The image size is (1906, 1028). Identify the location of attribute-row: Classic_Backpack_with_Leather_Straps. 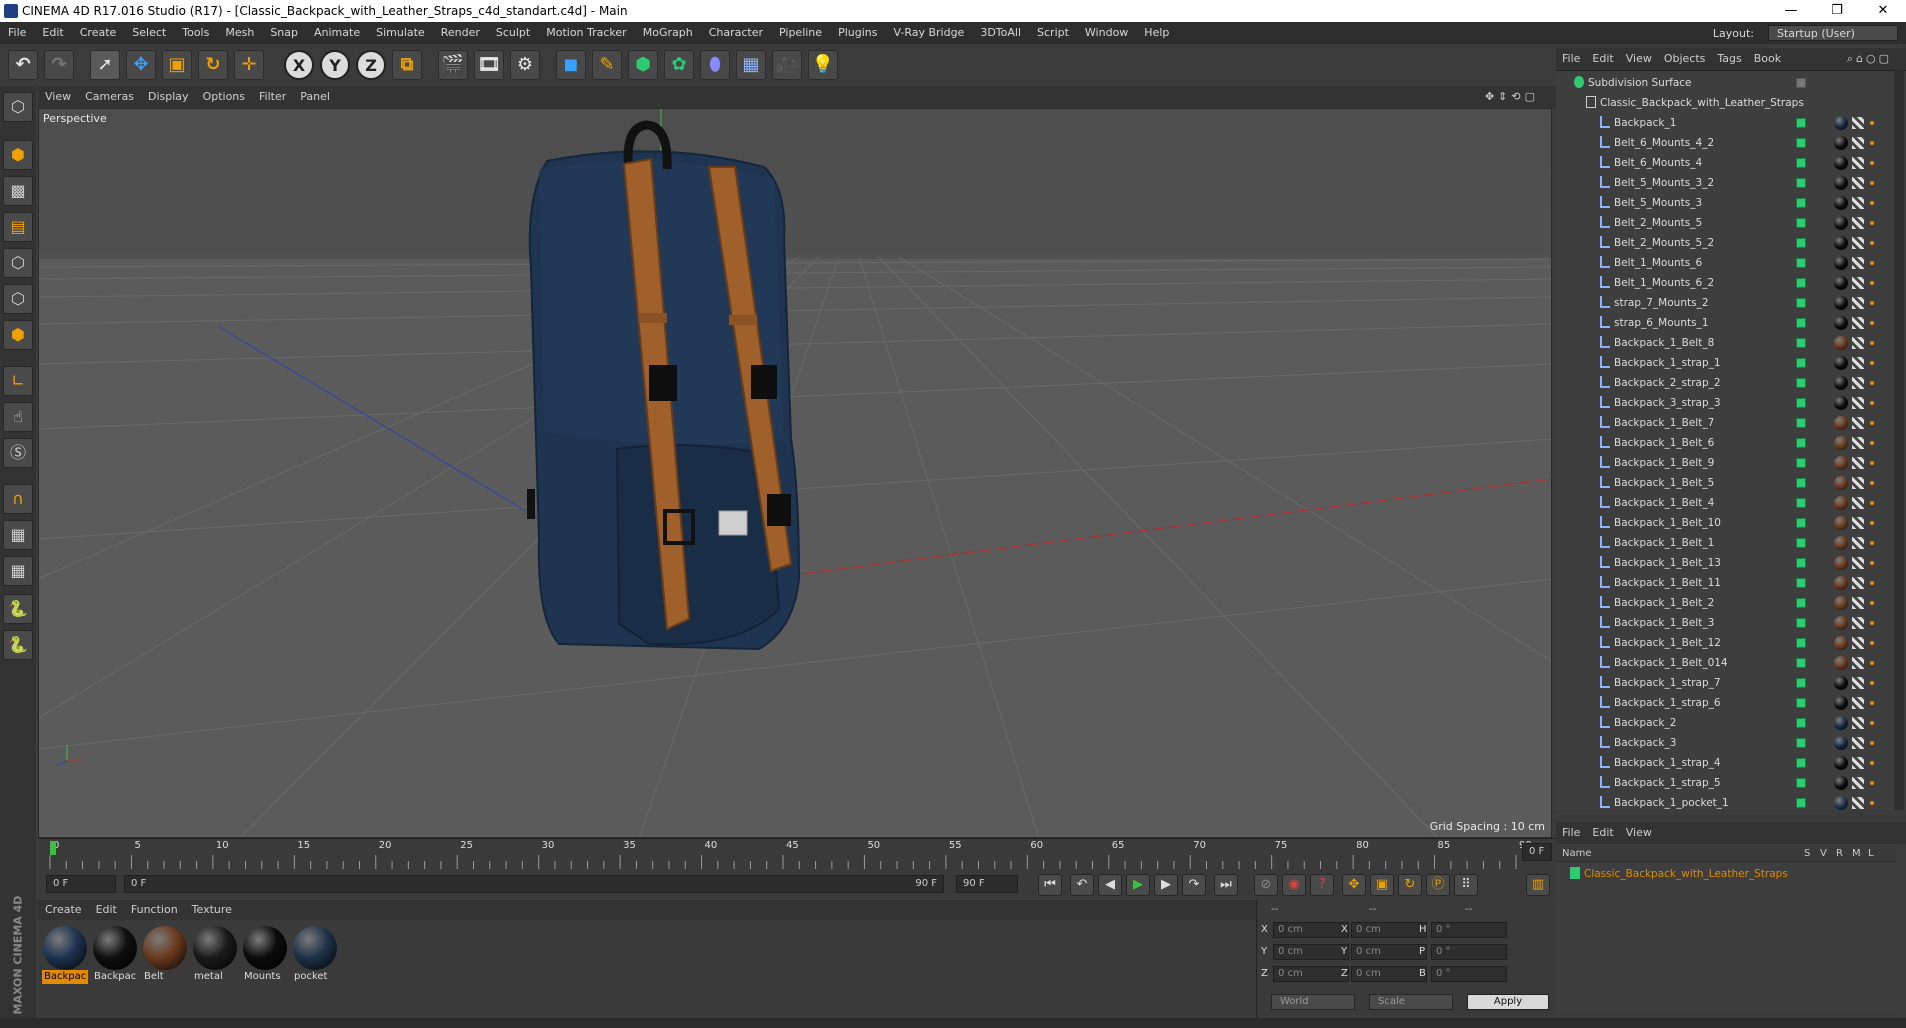
(1726, 874).